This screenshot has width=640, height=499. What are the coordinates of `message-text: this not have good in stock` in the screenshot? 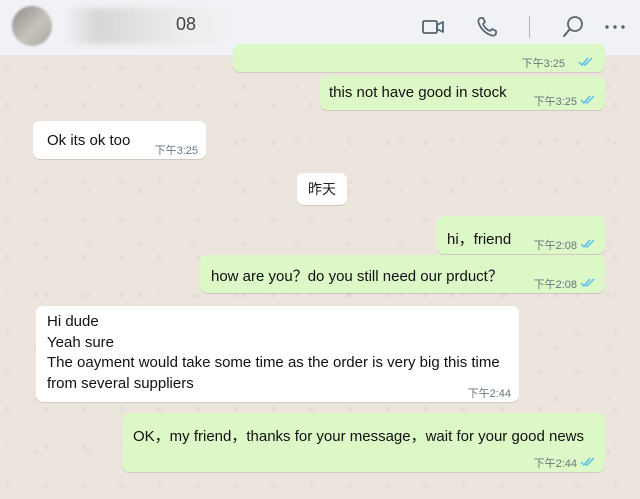 It's located at (418, 92).